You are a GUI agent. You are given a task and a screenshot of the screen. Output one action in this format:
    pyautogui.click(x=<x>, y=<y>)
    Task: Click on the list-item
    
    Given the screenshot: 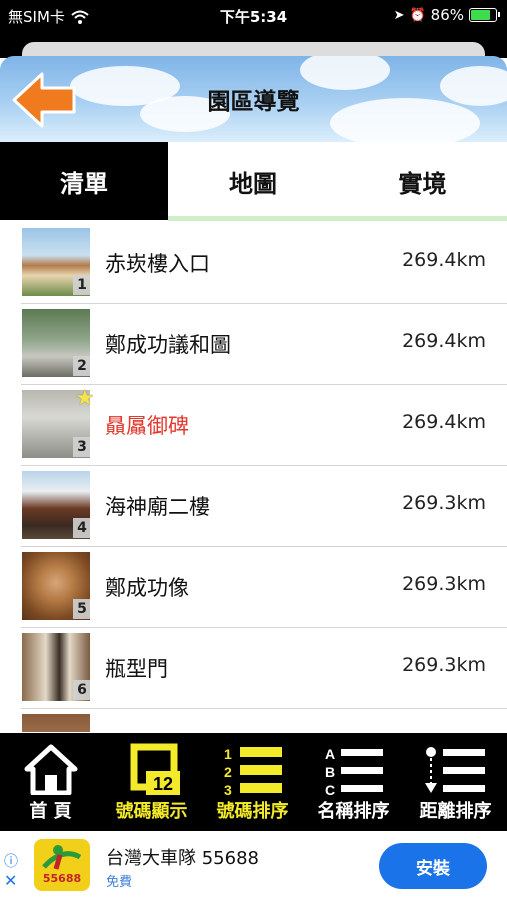 What is the action you would take?
    pyautogui.click(x=264, y=720)
    